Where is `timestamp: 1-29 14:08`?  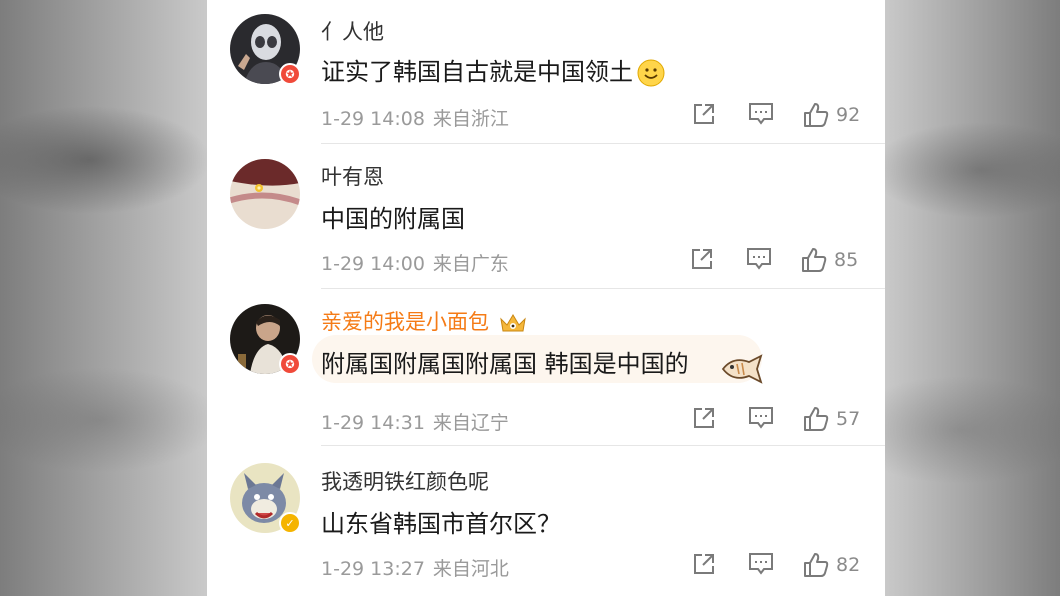 timestamp: 1-29 14:08 is located at coordinates (373, 119).